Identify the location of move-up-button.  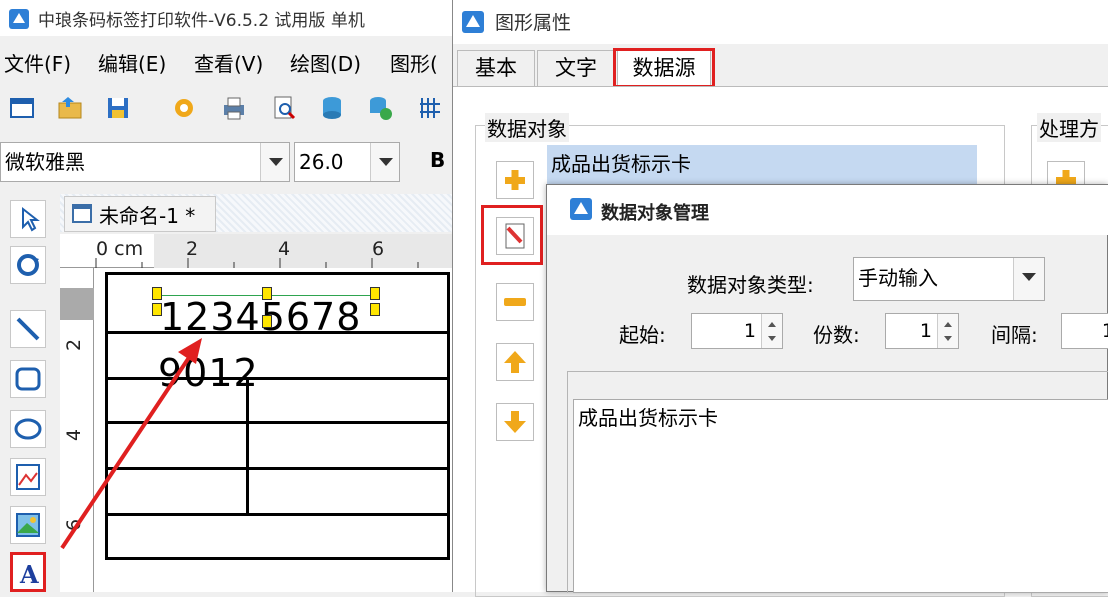
(515, 362).